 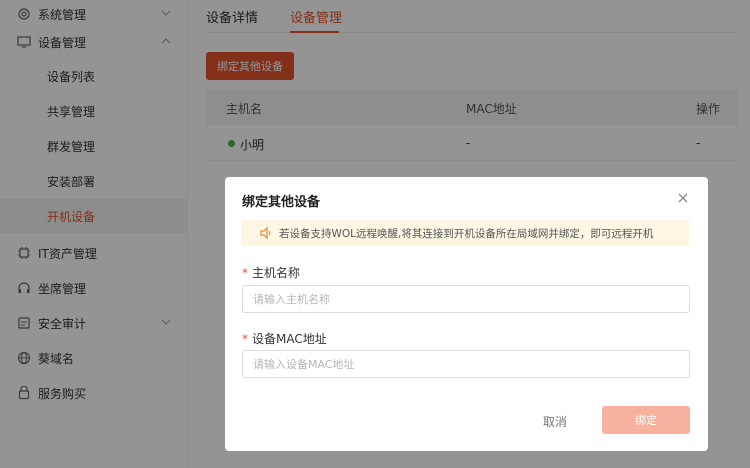 I want to click on close-icon, so click(x=683, y=198).